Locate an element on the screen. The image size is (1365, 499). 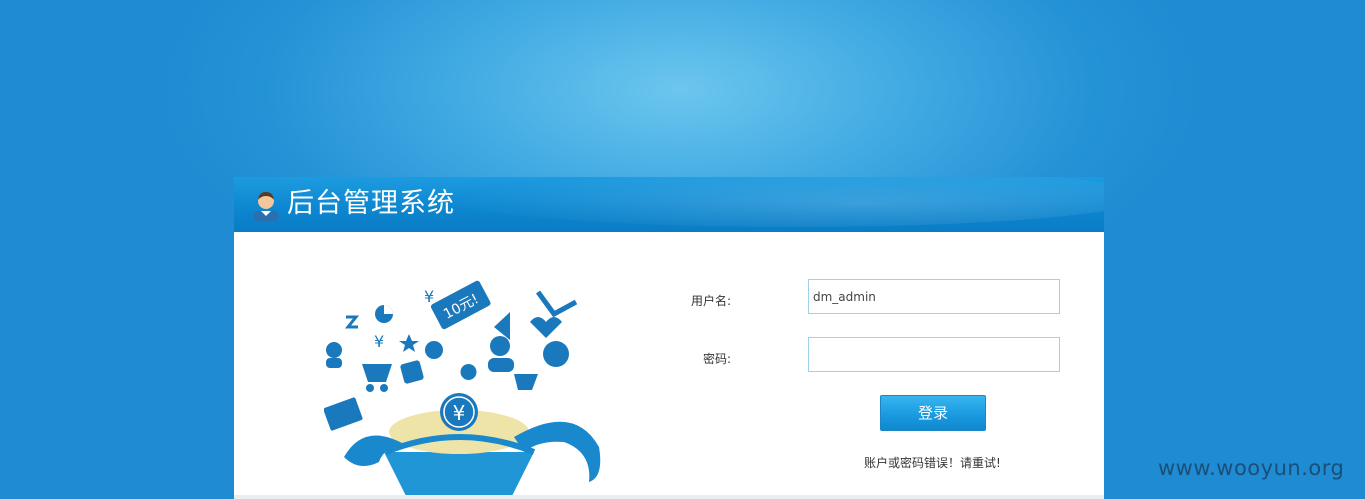
username-input is located at coordinates (934, 296).